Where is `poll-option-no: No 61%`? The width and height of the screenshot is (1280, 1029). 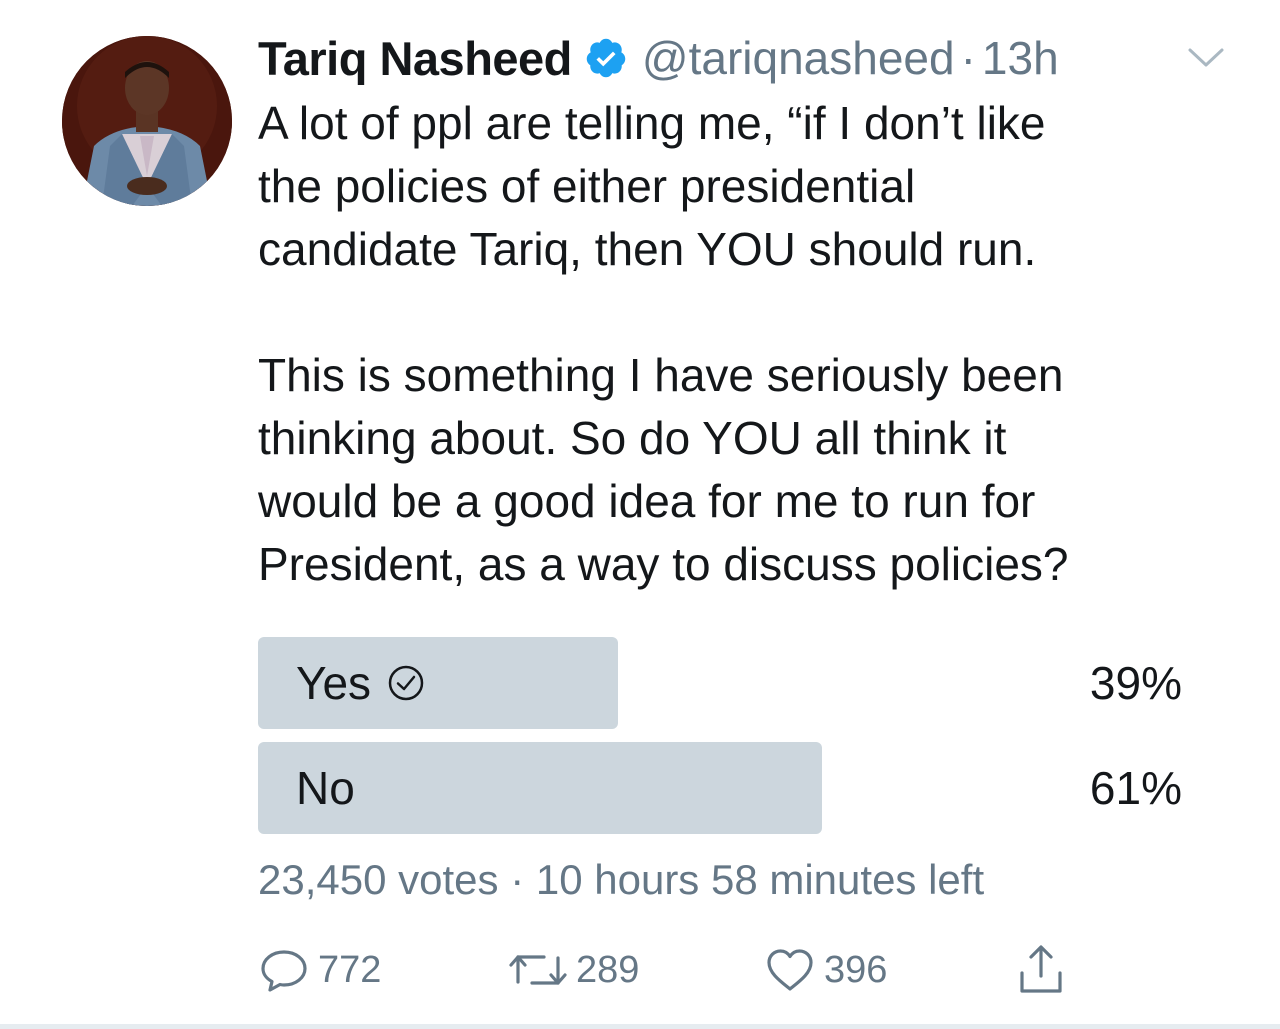
poll-option-no: No 61% is located at coordinates (720, 788).